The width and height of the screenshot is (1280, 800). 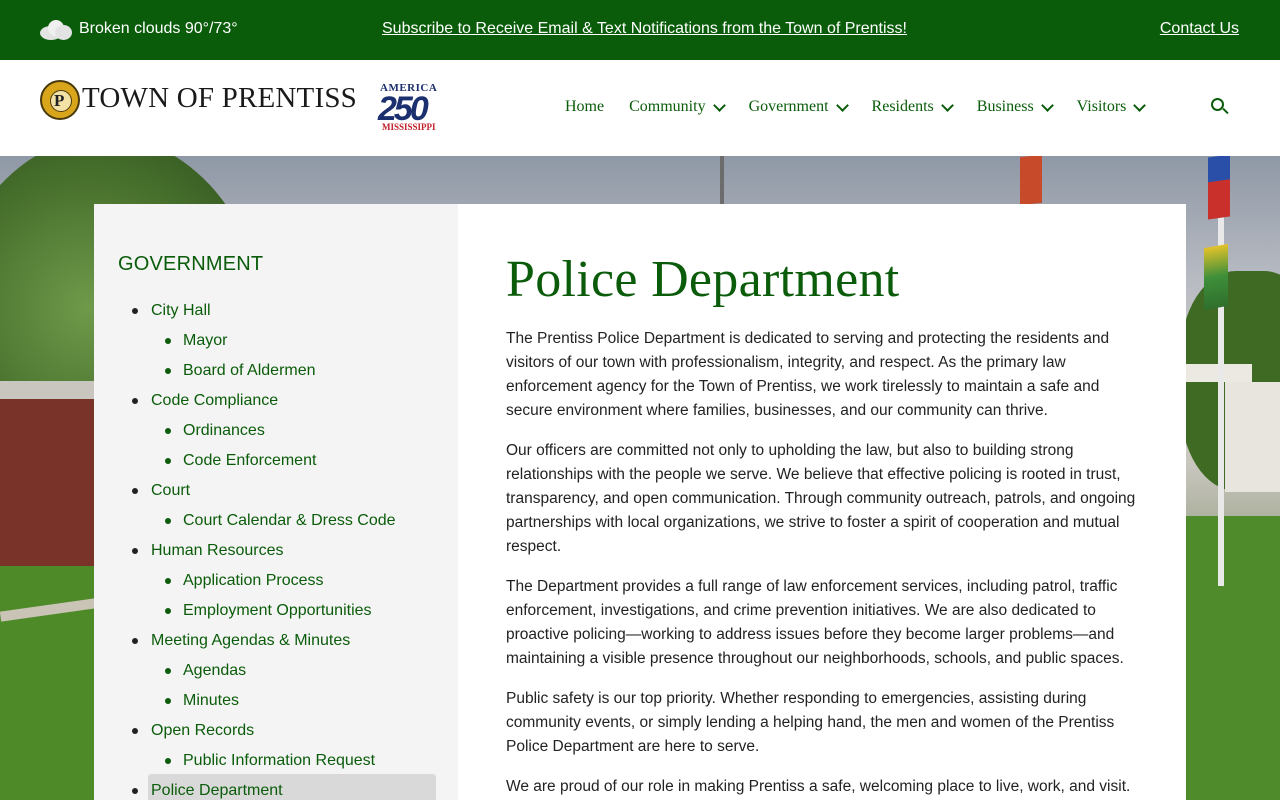 I want to click on nav-visitors: Visitors, so click(x=1111, y=107).